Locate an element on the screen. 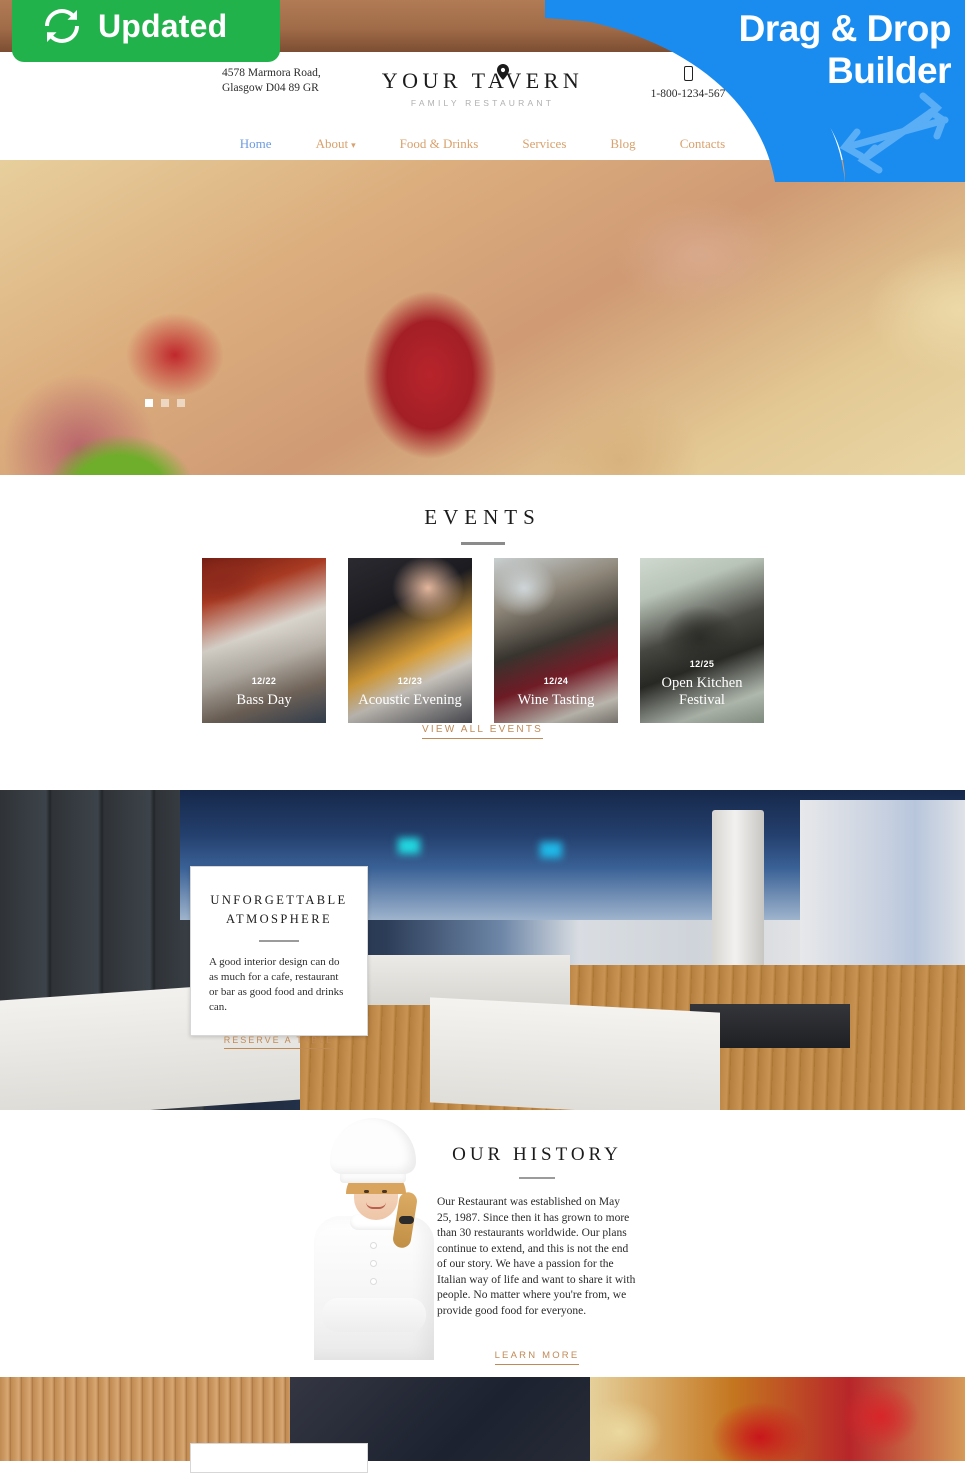  hero-slider-dots is located at coordinates (165, 403).